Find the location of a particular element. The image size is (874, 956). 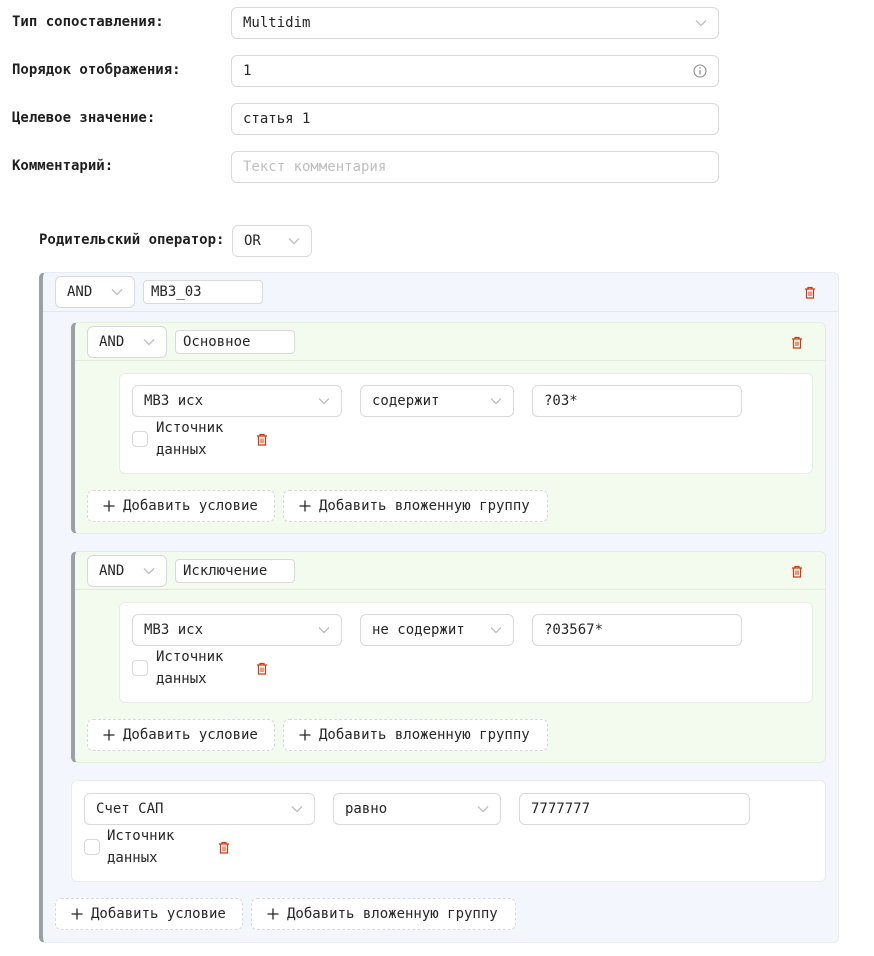

comment-label: Комментарий: is located at coordinates (63, 166).